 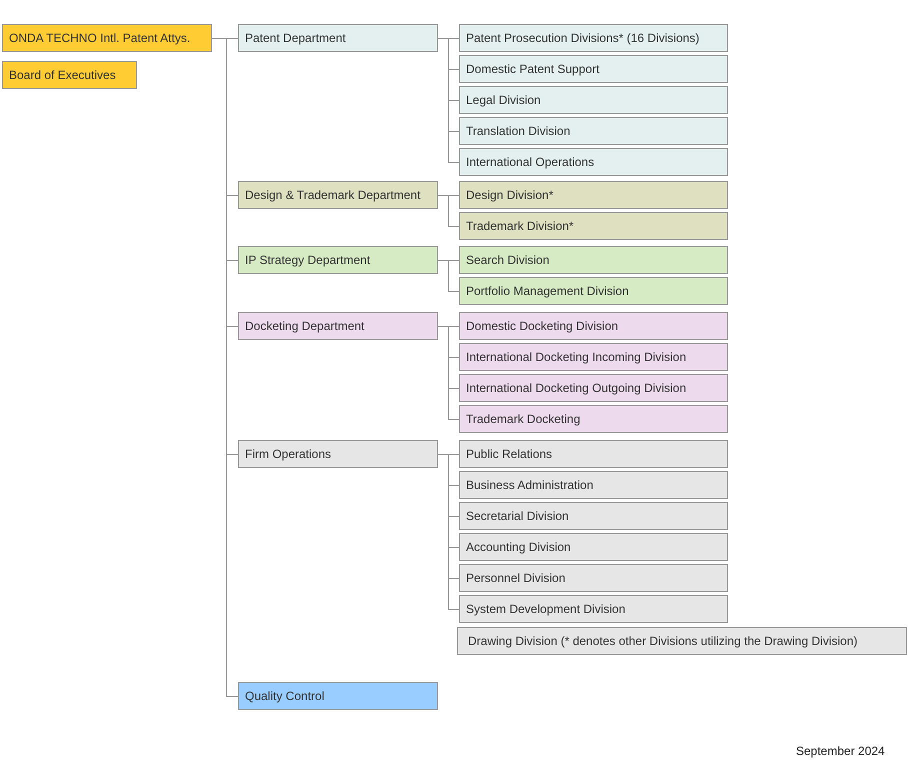 What do you see at coordinates (593, 609) in the screenshot?
I see `division-box: System Development Division` at bounding box center [593, 609].